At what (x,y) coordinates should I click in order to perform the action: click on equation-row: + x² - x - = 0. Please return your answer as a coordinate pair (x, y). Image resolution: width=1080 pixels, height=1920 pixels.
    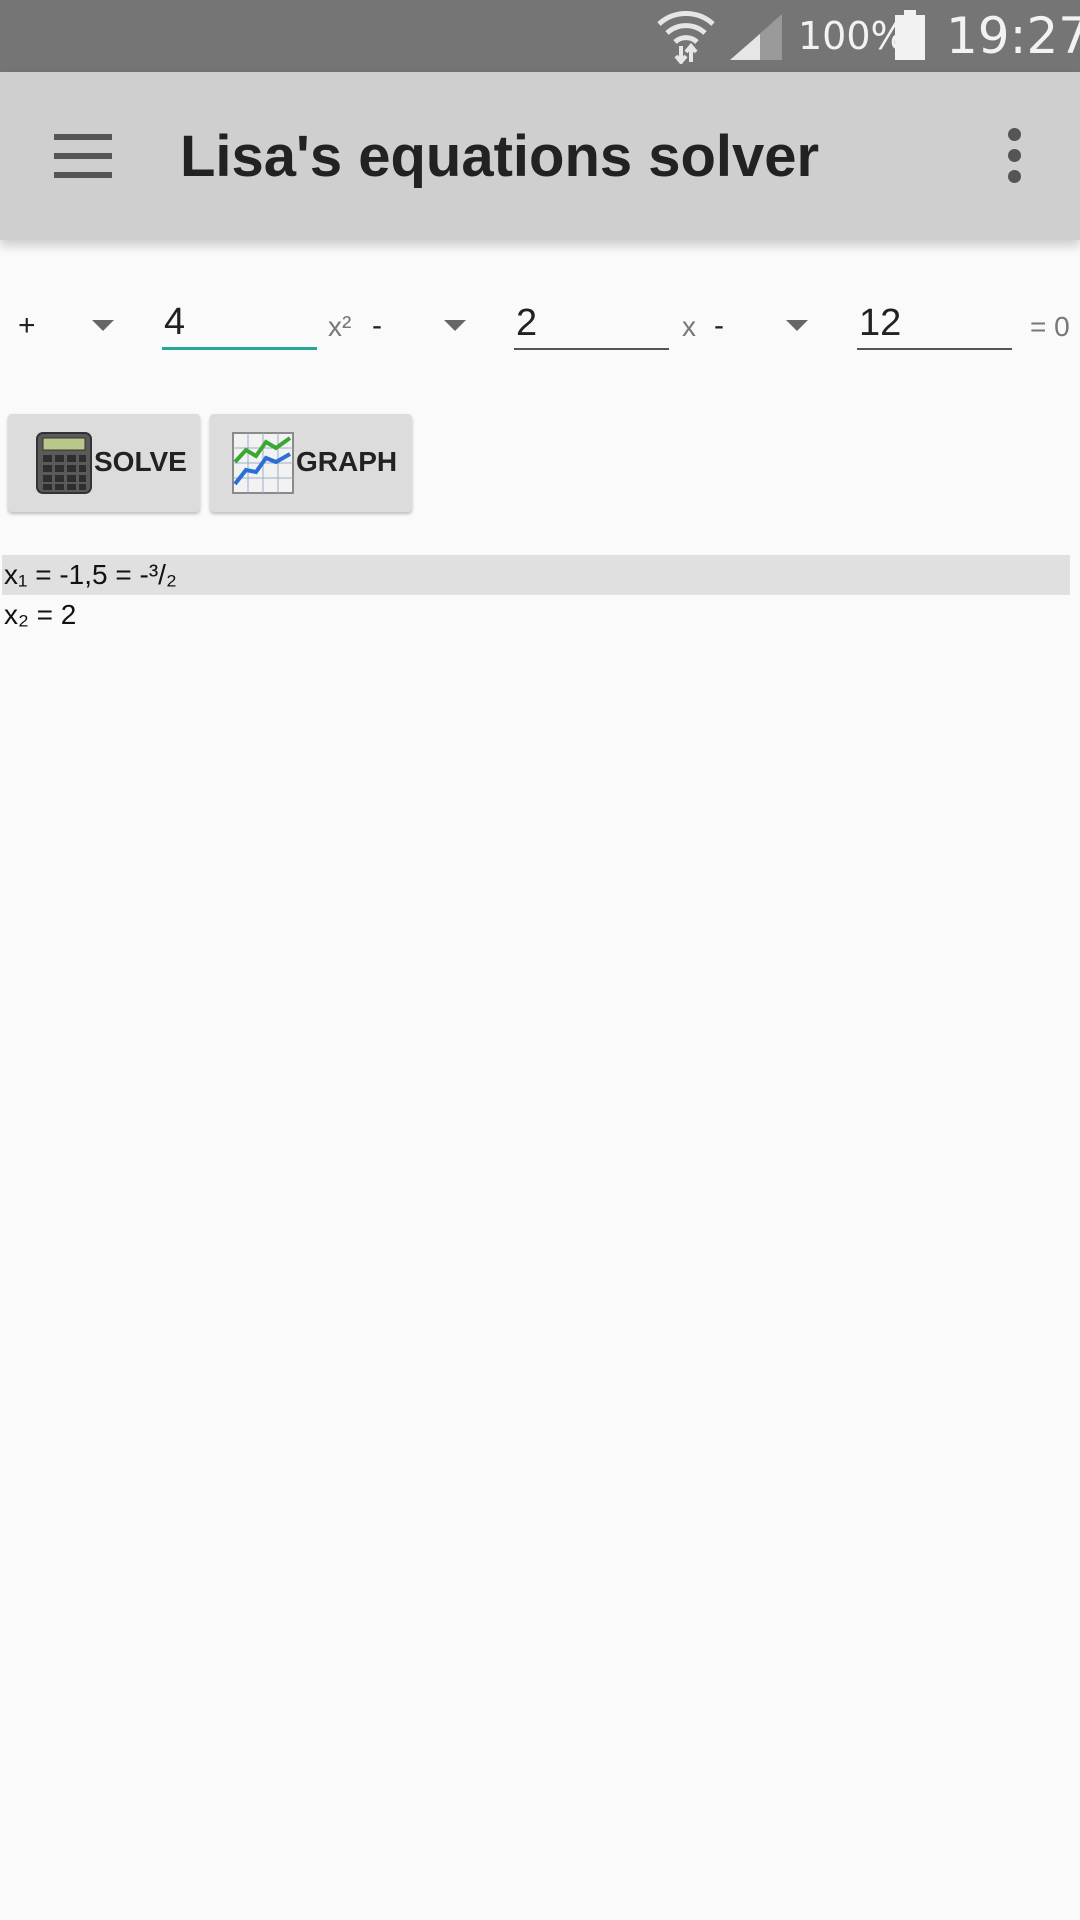
    Looking at the image, I should click on (540, 330).